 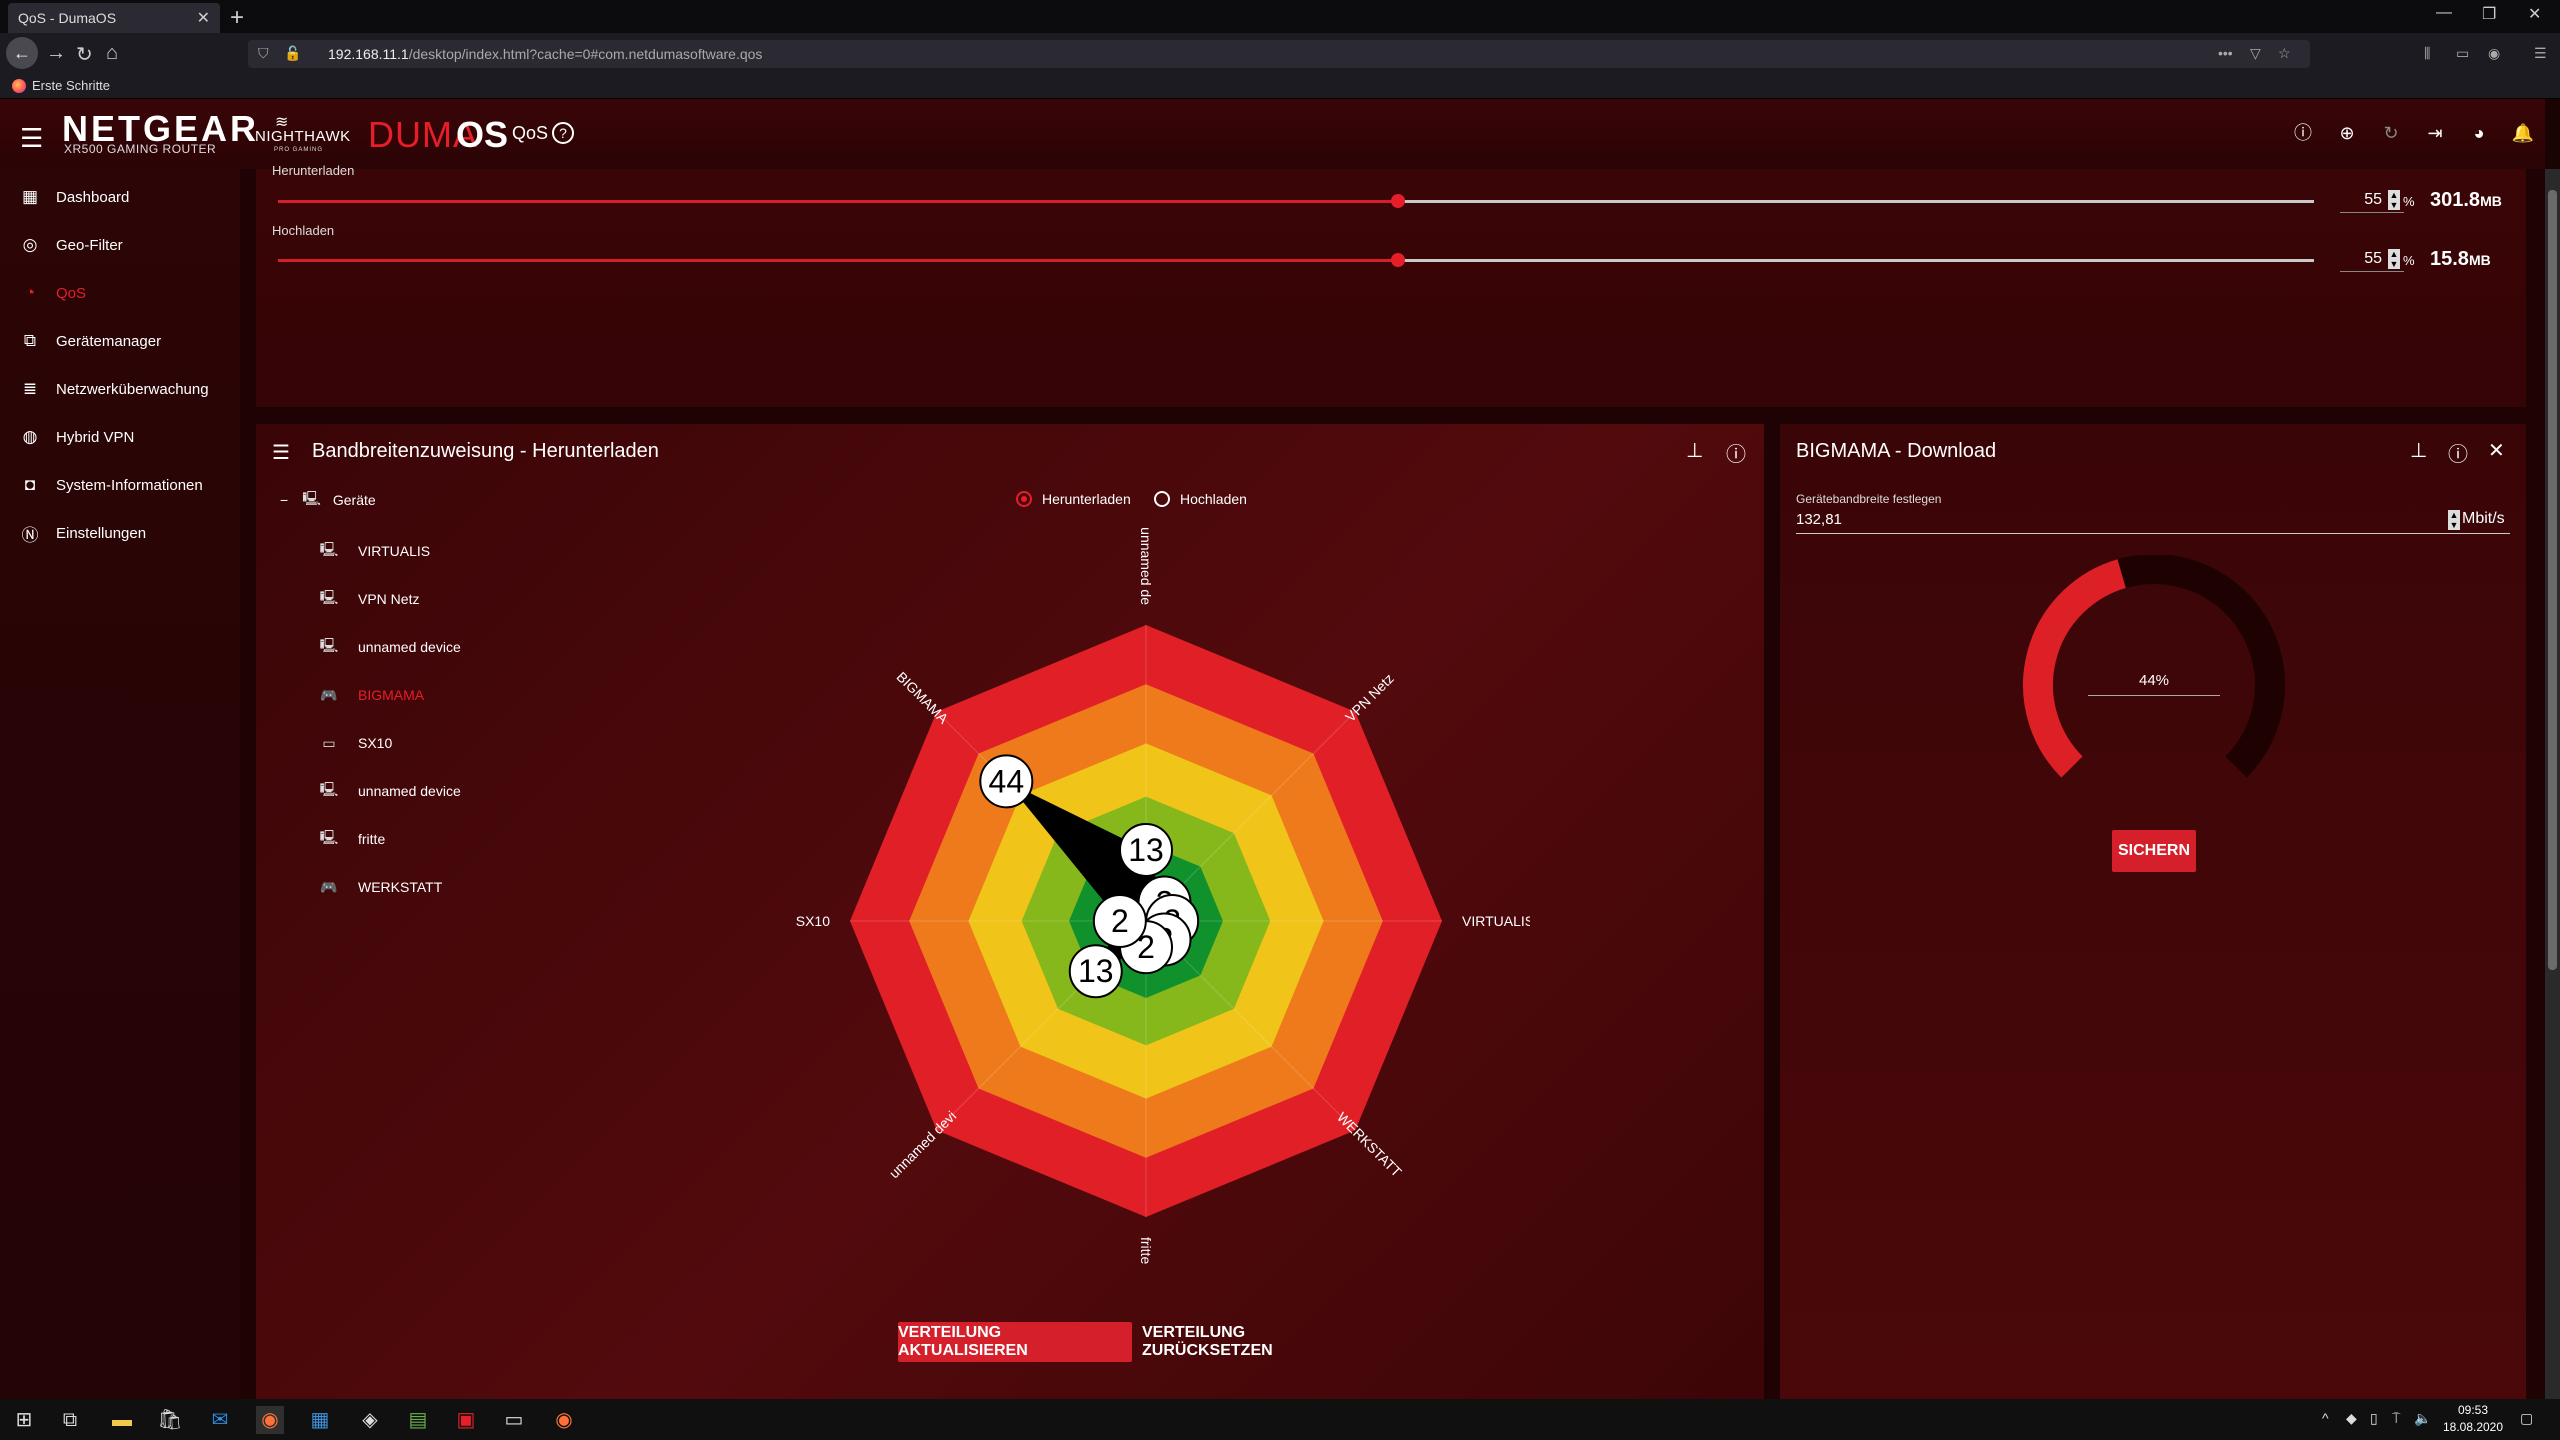 What do you see at coordinates (1015, 1342) in the screenshot?
I see `update-distribution-button: VERTEILUNG AKTUALISIEREN` at bounding box center [1015, 1342].